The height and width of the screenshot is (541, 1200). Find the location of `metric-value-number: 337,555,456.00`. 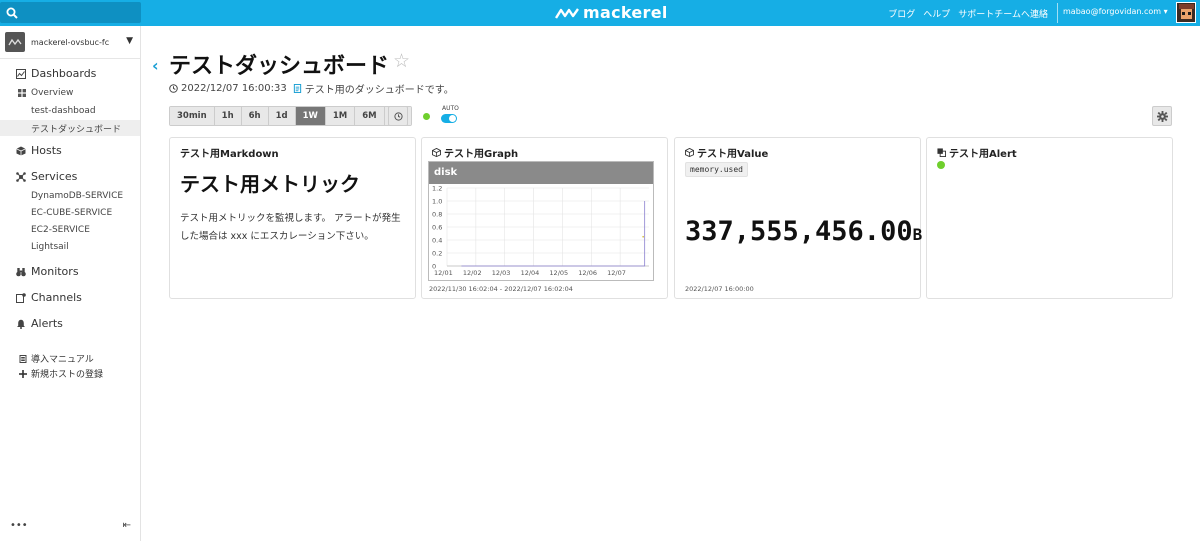

metric-value-number: 337,555,456.00 is located at coordinates (799, 231).